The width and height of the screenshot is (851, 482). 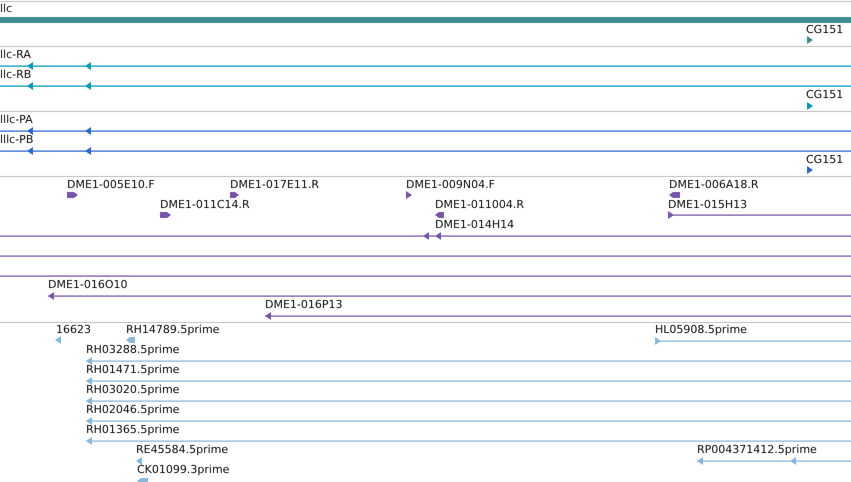 I want to click on feature-label: CK01099.3prime, so click(x=183, y=470).